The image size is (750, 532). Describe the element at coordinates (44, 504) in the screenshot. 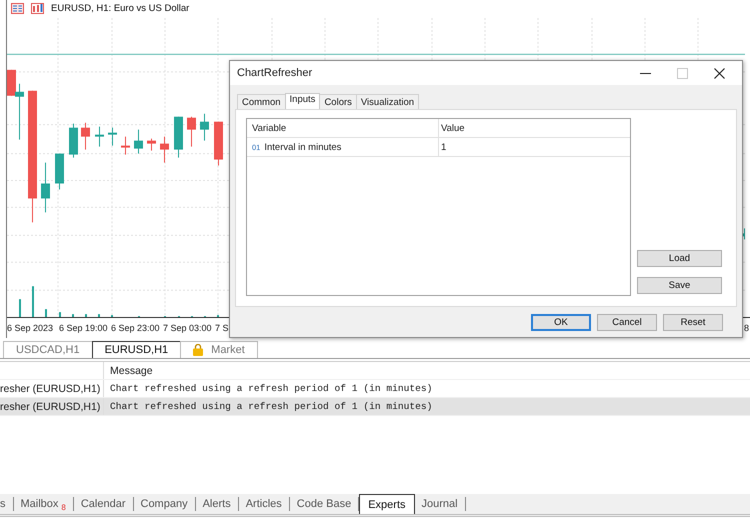

I see `tab: Mailbox 8` at that location.